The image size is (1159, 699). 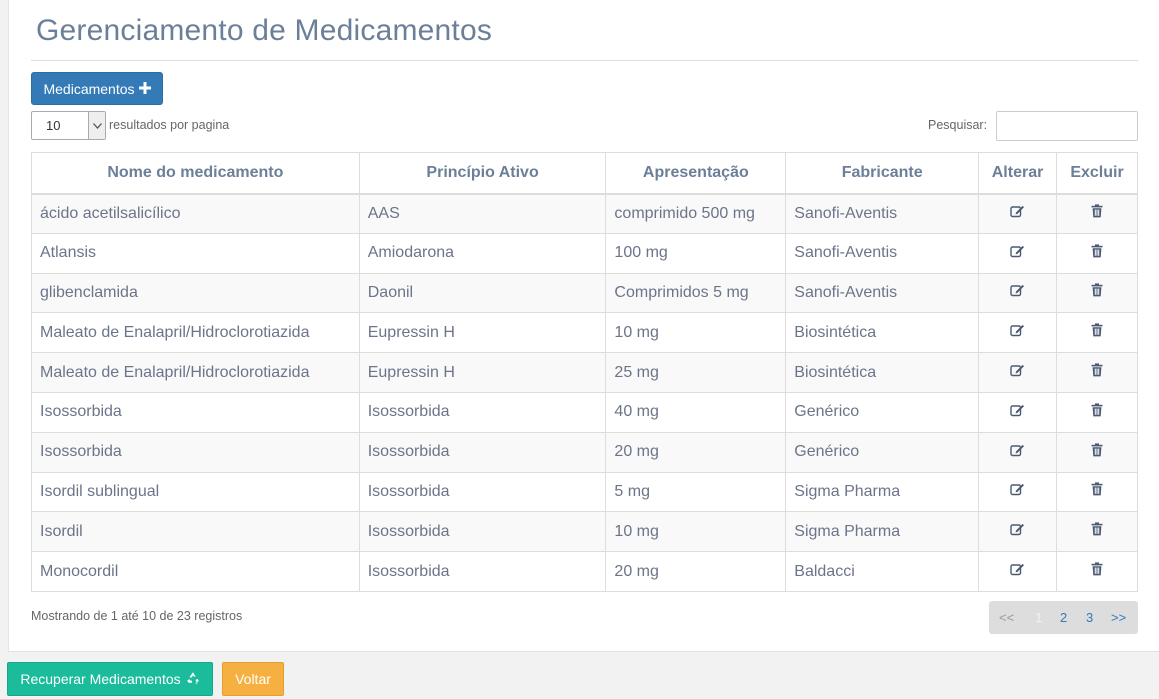 I want to click on results-per-page-label: resultados por pagina, so click(x=169, y=125).